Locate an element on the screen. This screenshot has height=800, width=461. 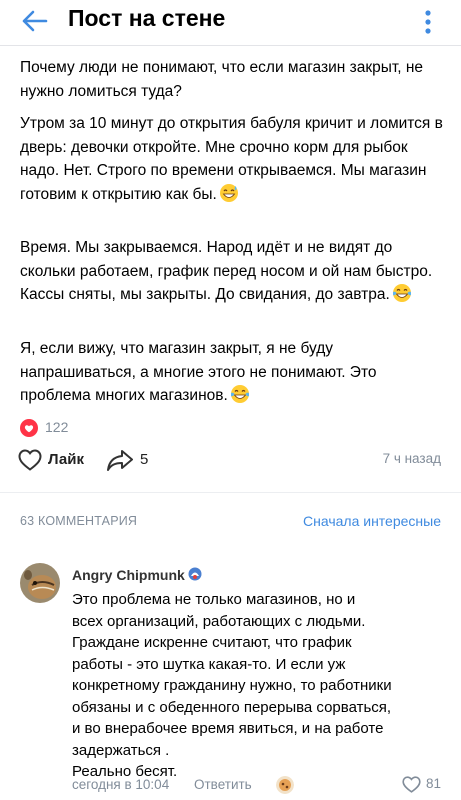
liker-avatar is located at coordinates (285, 785).